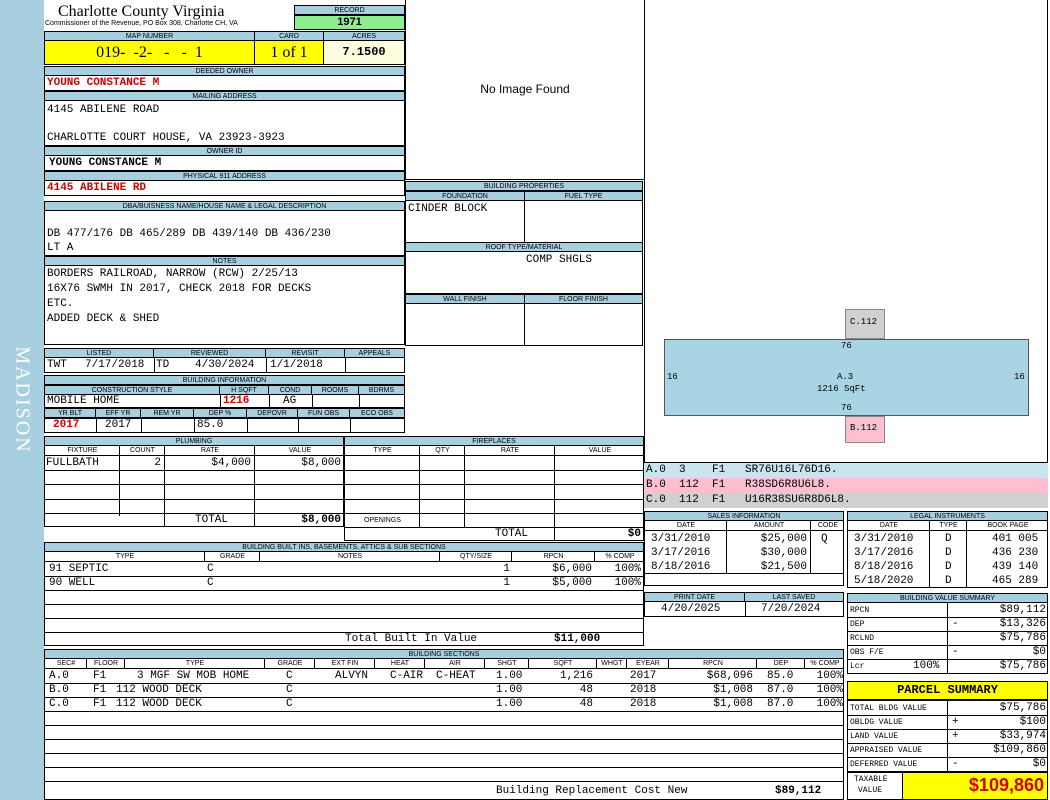 This screenshot has height=800, width=1050. What do you see at coordinates (22, 400) in the screenshot?
I see `district-name: MADISON` at bounding box center [22, 400].